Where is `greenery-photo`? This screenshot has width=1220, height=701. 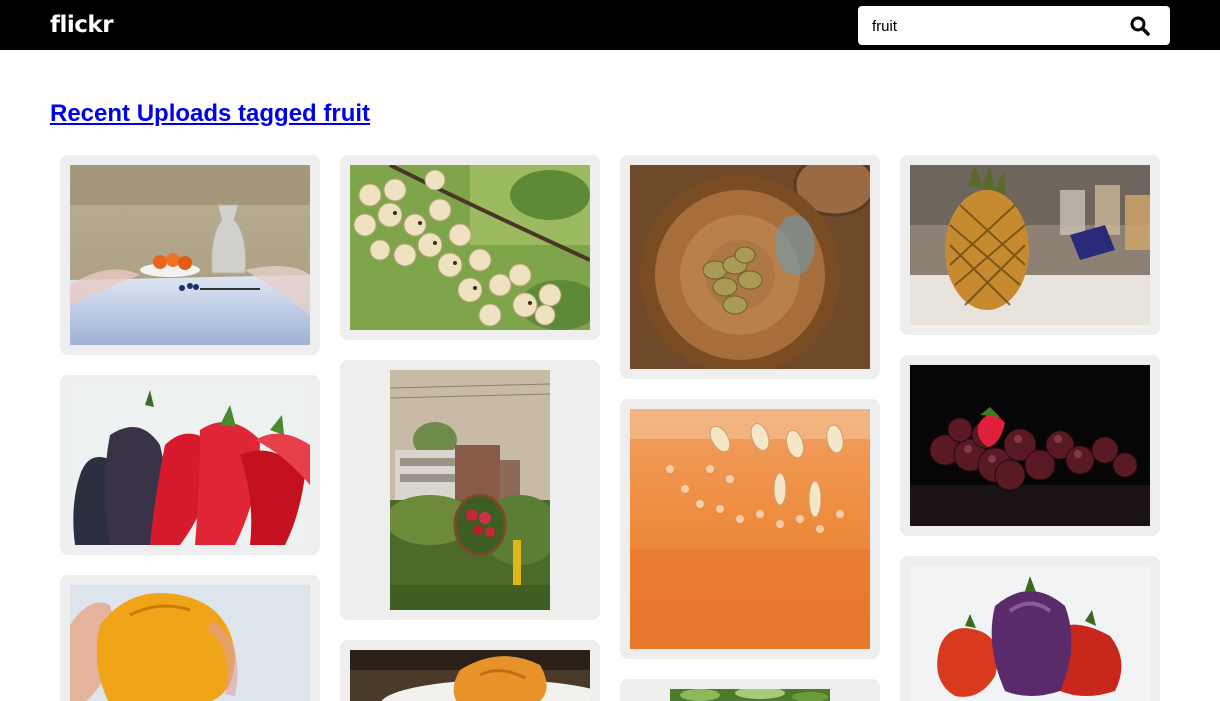
greenery-photo is located at coordinates (750, 695).